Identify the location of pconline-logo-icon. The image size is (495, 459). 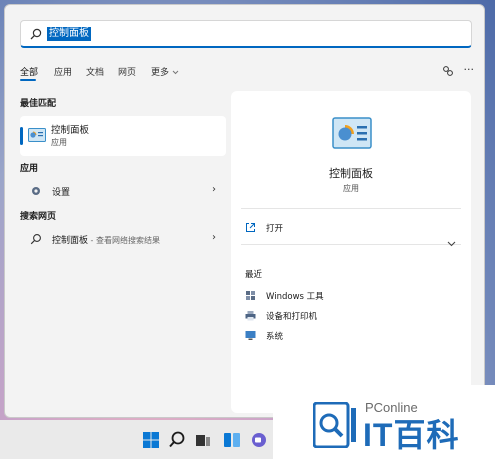
(334, 425).